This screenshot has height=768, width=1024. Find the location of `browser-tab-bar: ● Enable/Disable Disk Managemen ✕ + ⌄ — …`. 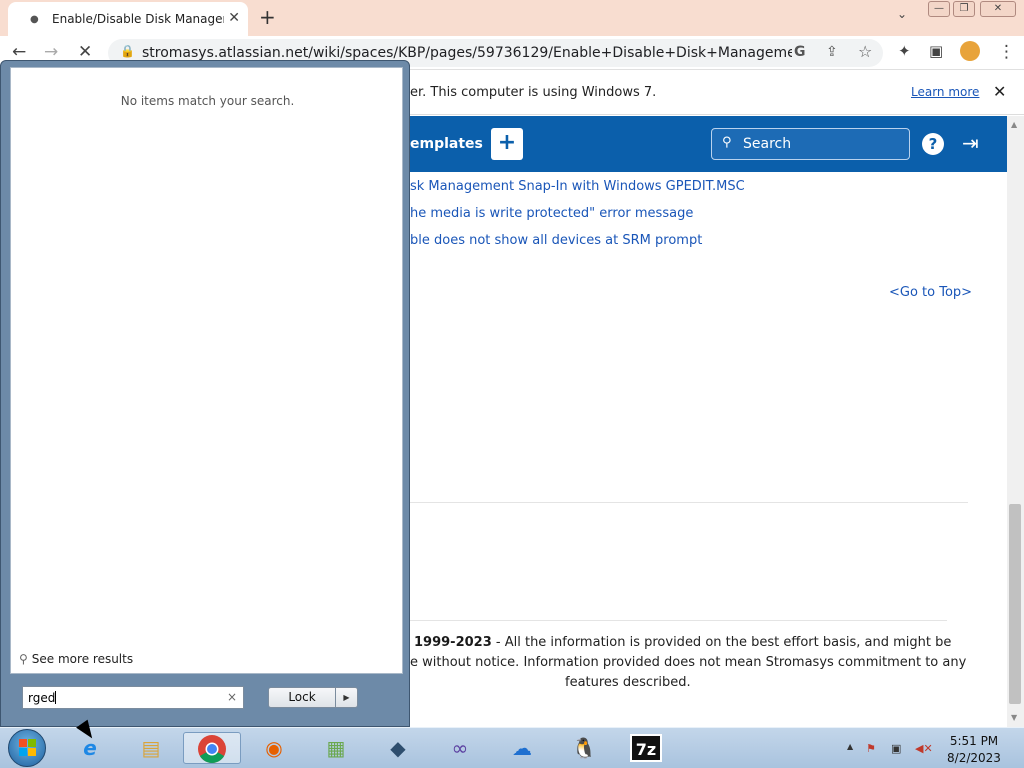

browser-tab-bar: ● Enable/Disable Disk Managemen ✕ + ⌄ — … is located at coordinates (512, 18).